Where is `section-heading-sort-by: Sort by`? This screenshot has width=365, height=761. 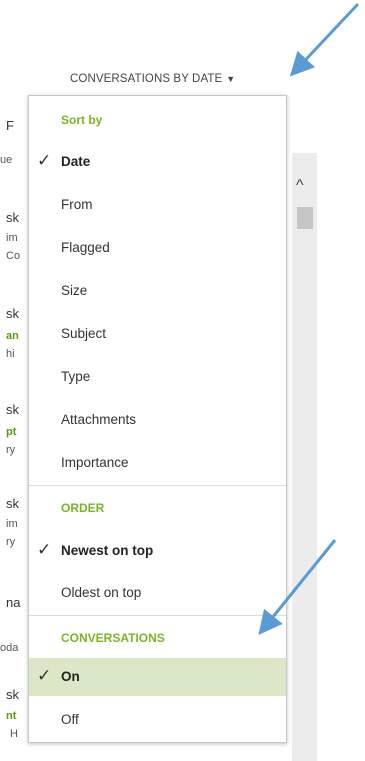 section-heading-sort-by: Sort by is located at coordinates (82, 120).